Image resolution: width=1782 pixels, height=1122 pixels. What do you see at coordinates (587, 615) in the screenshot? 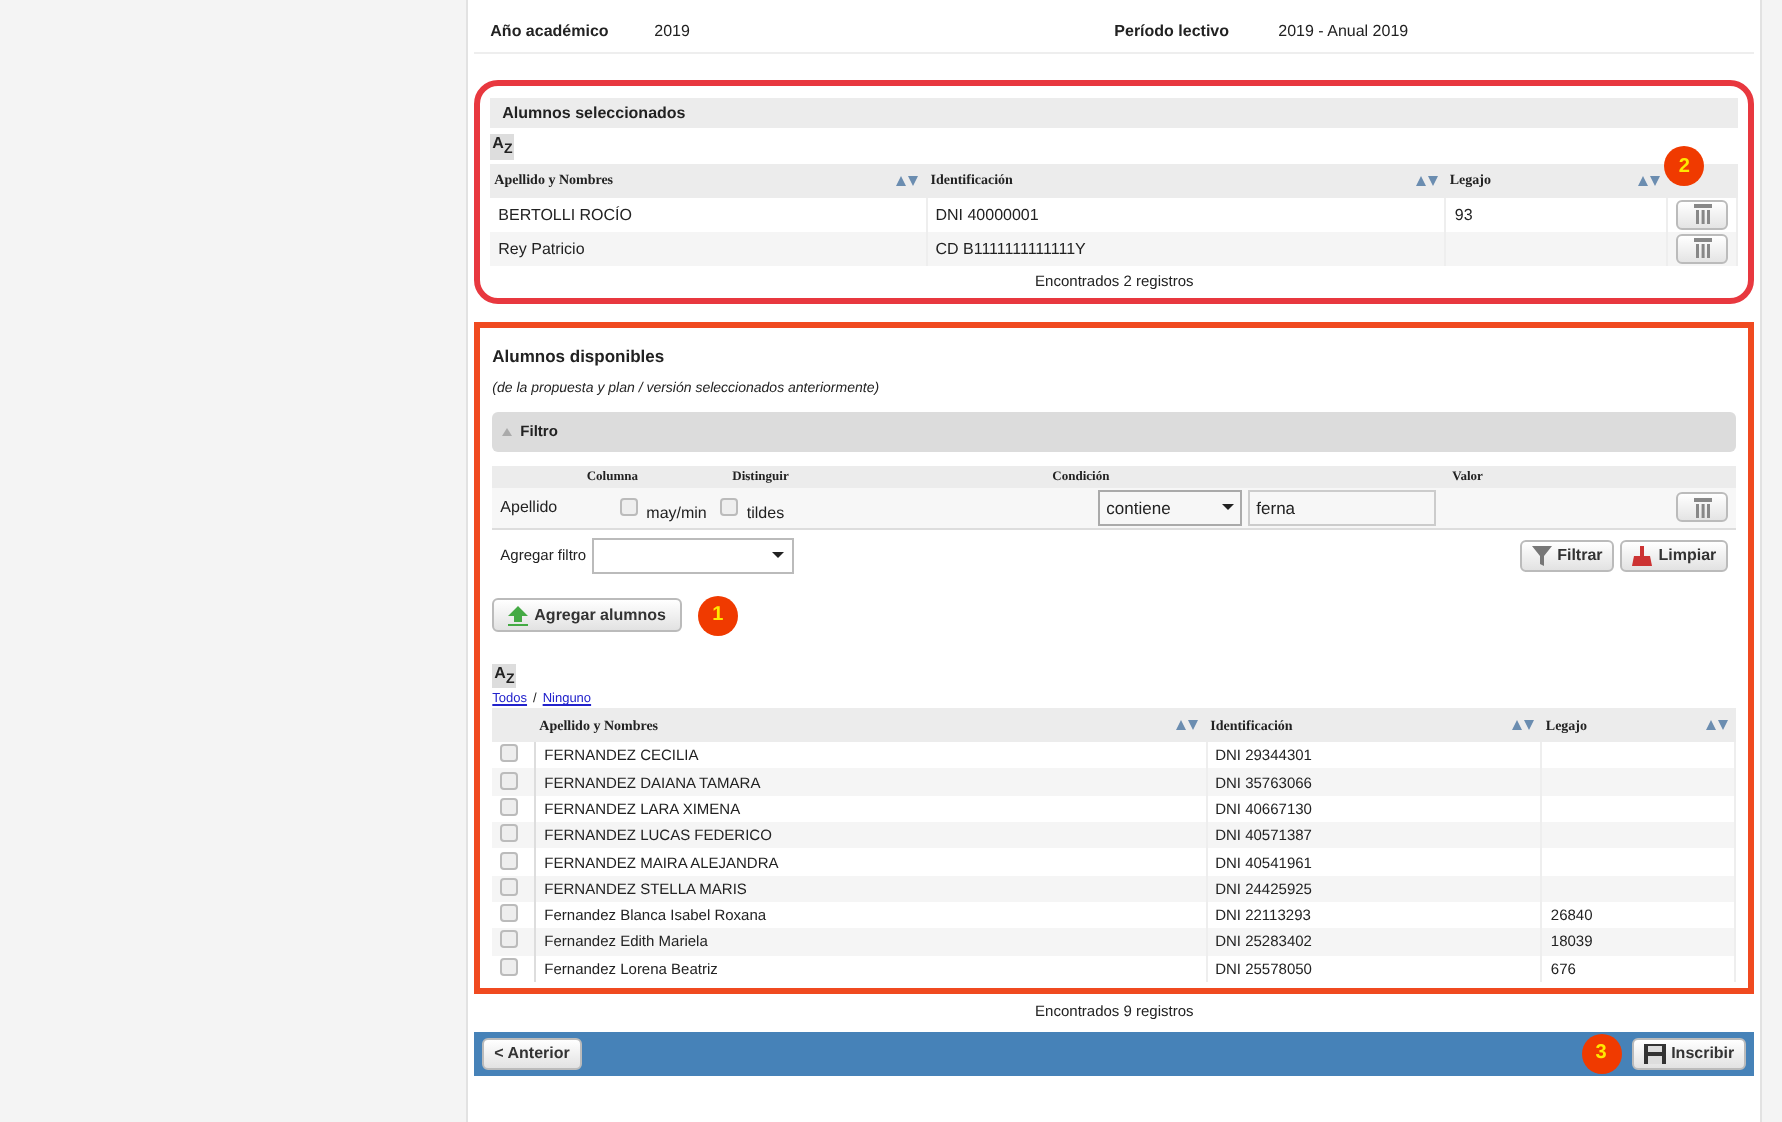
I see `add-students-button: Agregar alumnos` at bounding box center [587, 615].